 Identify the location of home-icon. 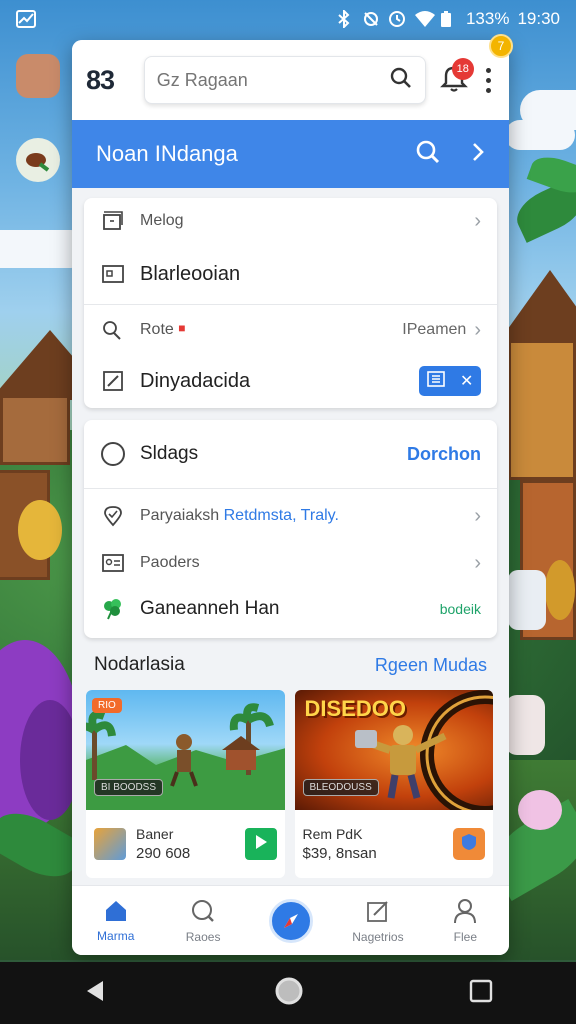
(116, 912).